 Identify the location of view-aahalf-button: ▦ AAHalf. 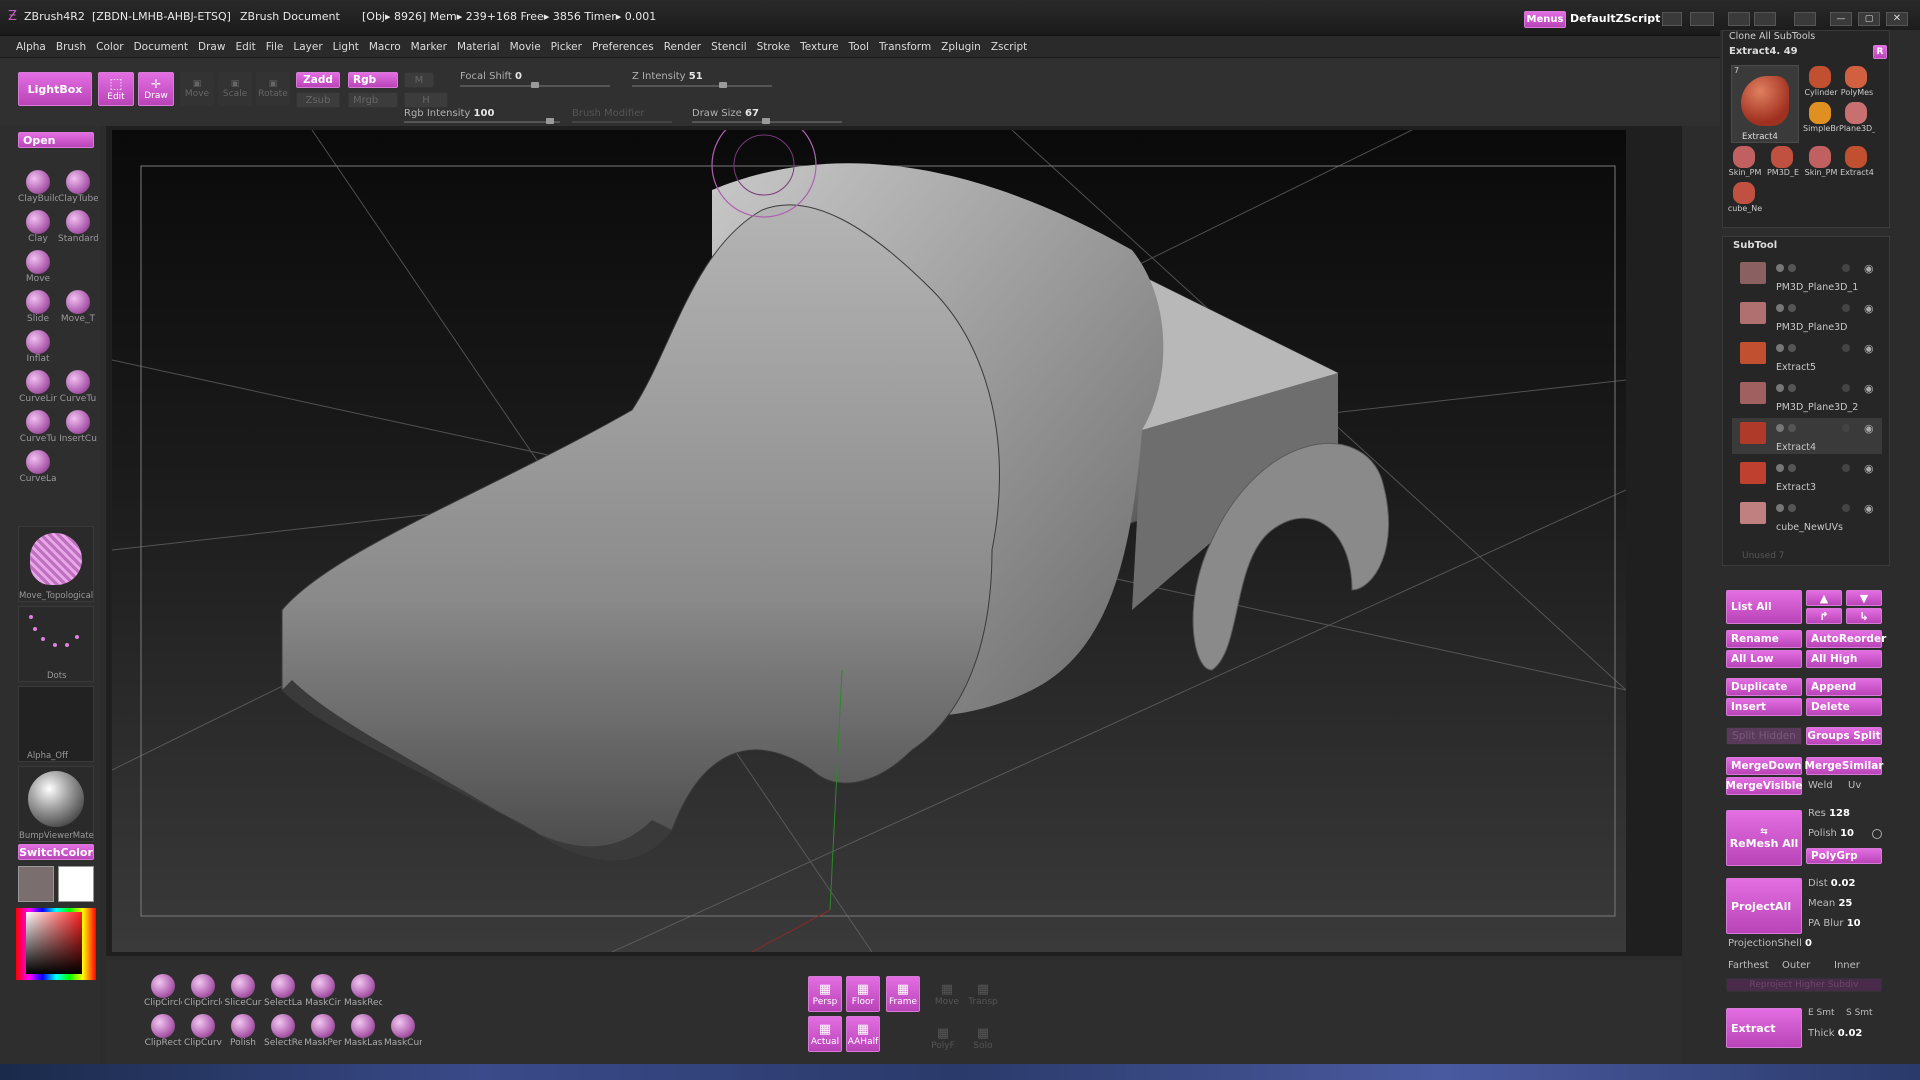
(863, 1034).